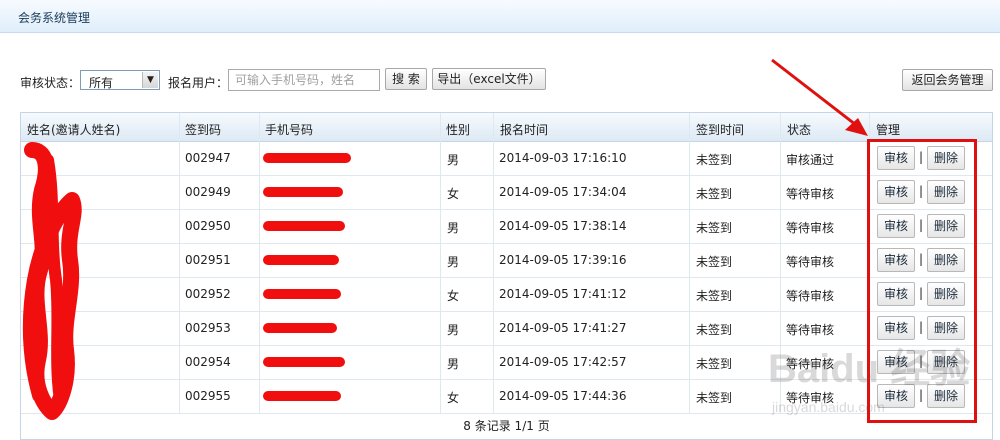 Image resolution: width=1000 pixels, height=440 pixels. What do you see at coordinates (810, 160) in the screenshot?
I see `status-text: 审核通过` at bounding box center [810, 160].